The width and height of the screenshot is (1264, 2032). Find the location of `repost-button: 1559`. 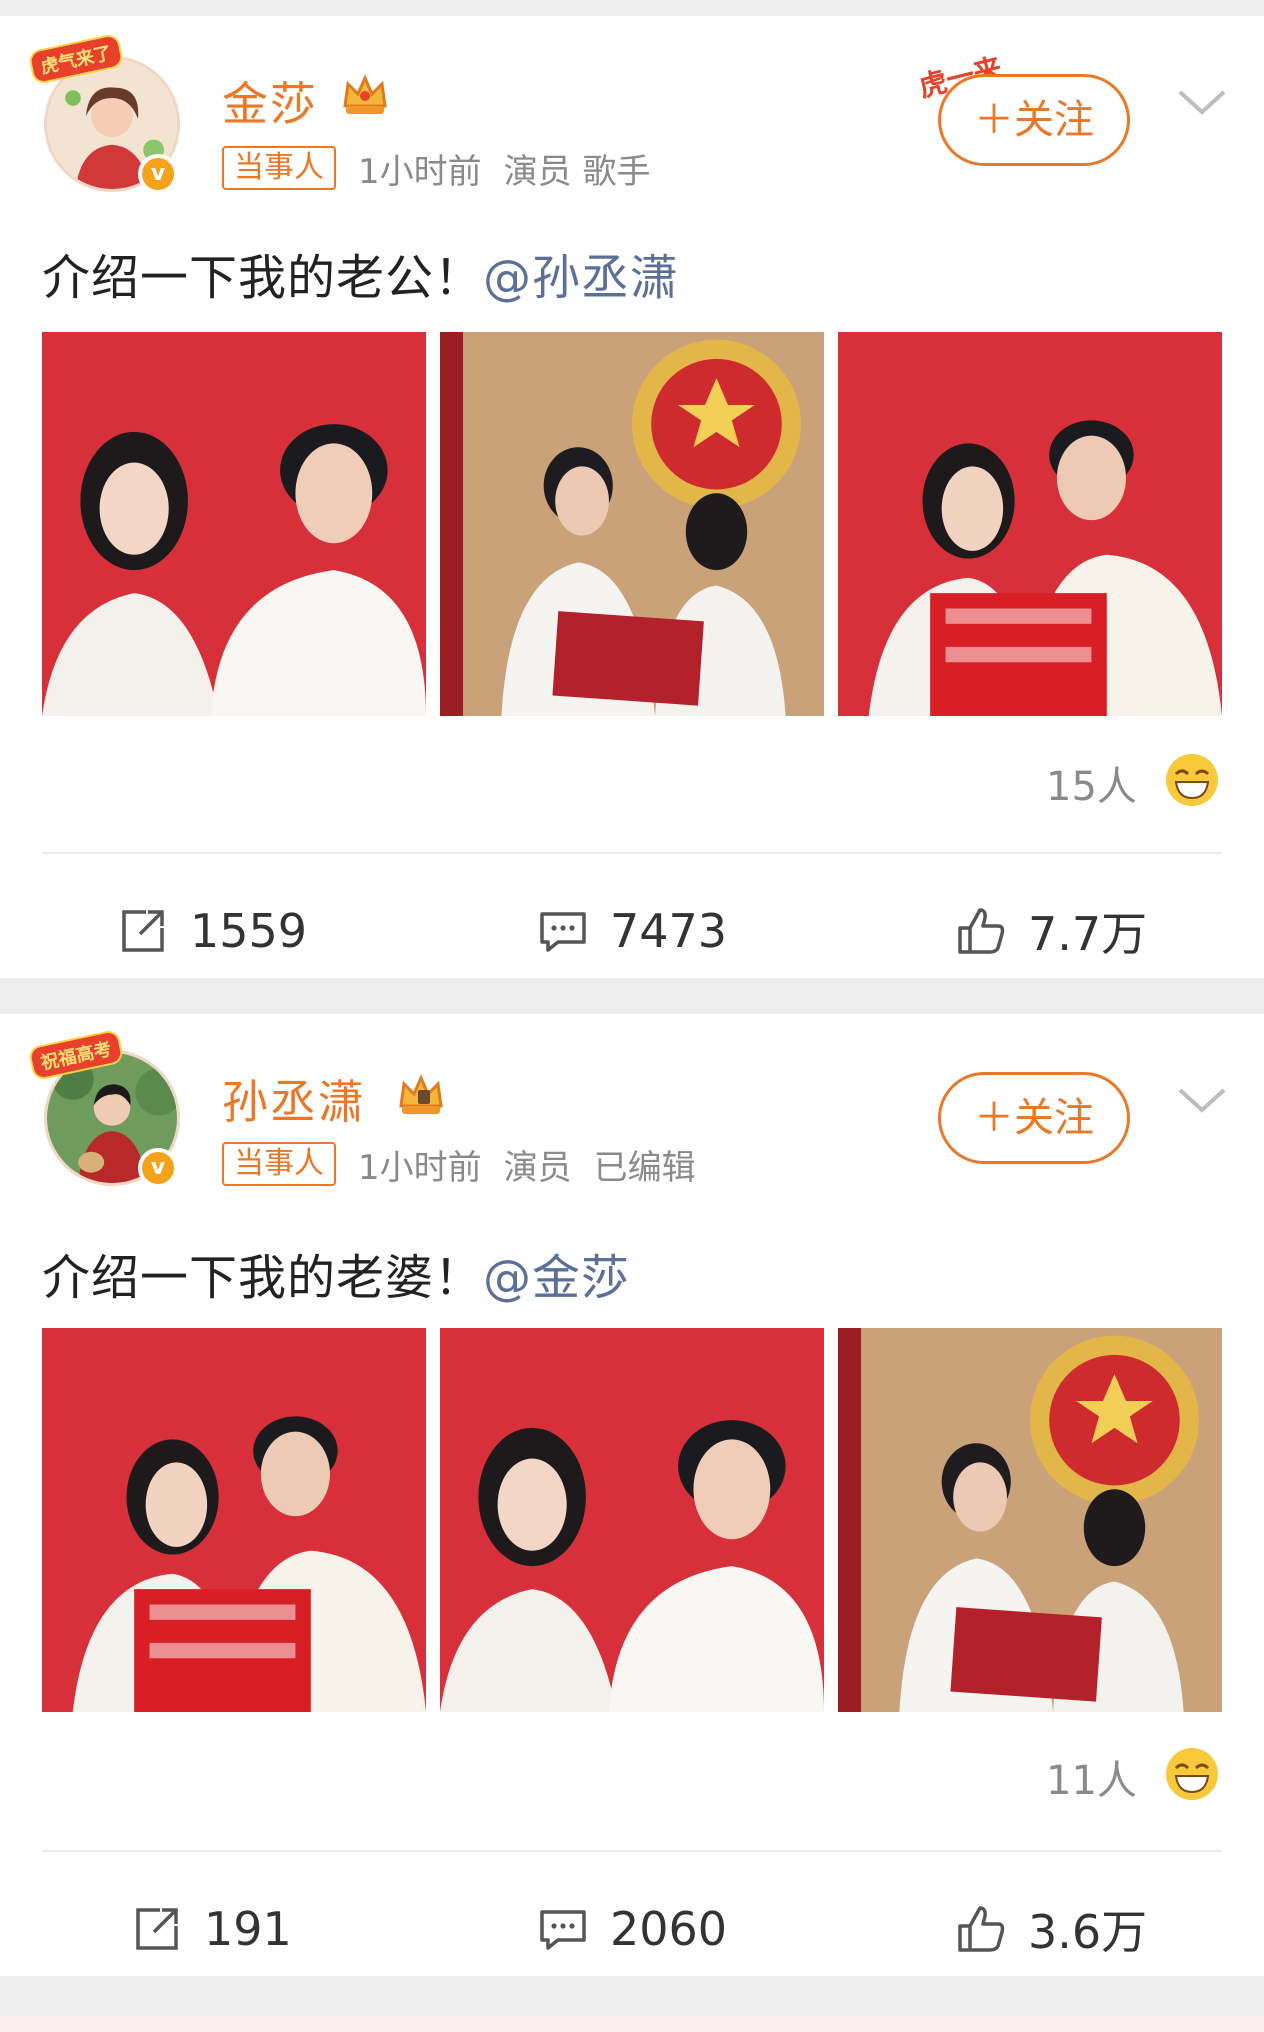

repost-button: 1559 is located at coordinates (211, 931).